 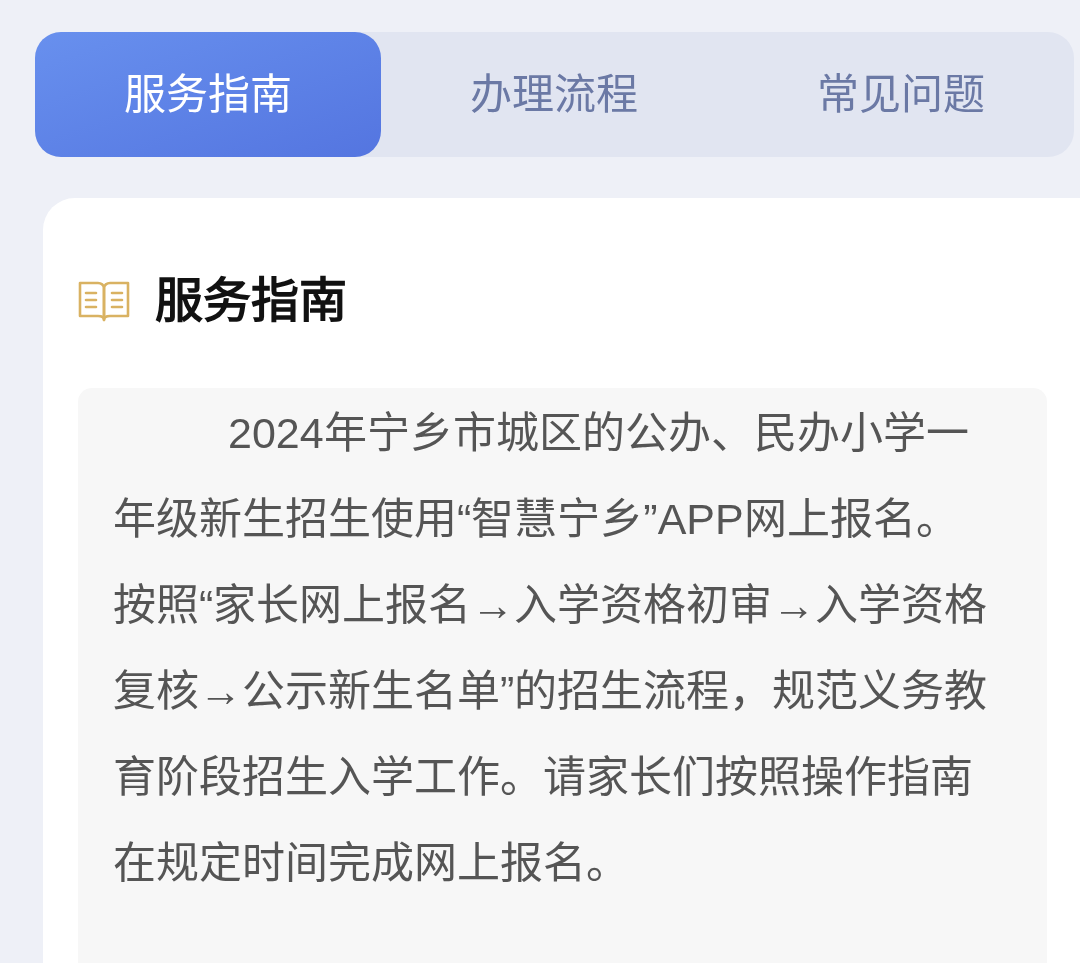 What do you see at coordinates (900, 94) in the screenshot?
I see `tab: 常见问题` at bounding box center [900, 94].